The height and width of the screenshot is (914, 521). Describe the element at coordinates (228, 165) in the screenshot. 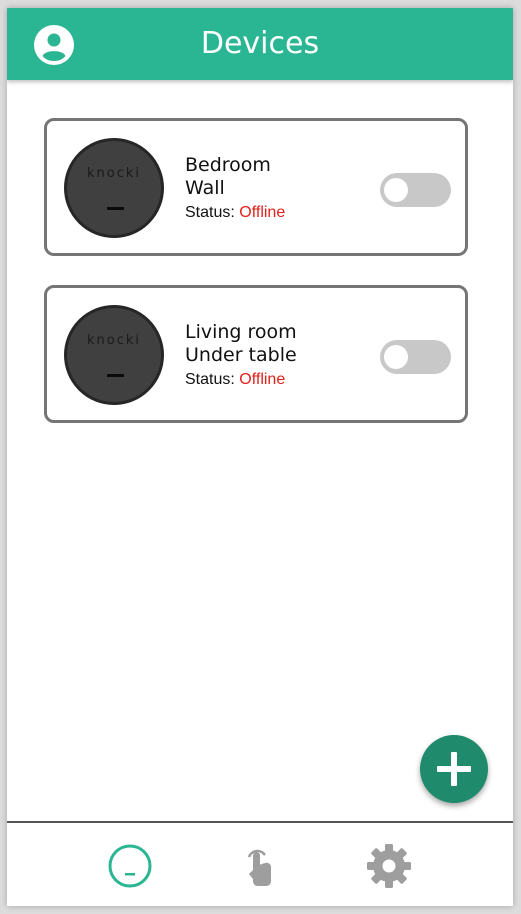

I see `device-room: Bedroom` at that location.